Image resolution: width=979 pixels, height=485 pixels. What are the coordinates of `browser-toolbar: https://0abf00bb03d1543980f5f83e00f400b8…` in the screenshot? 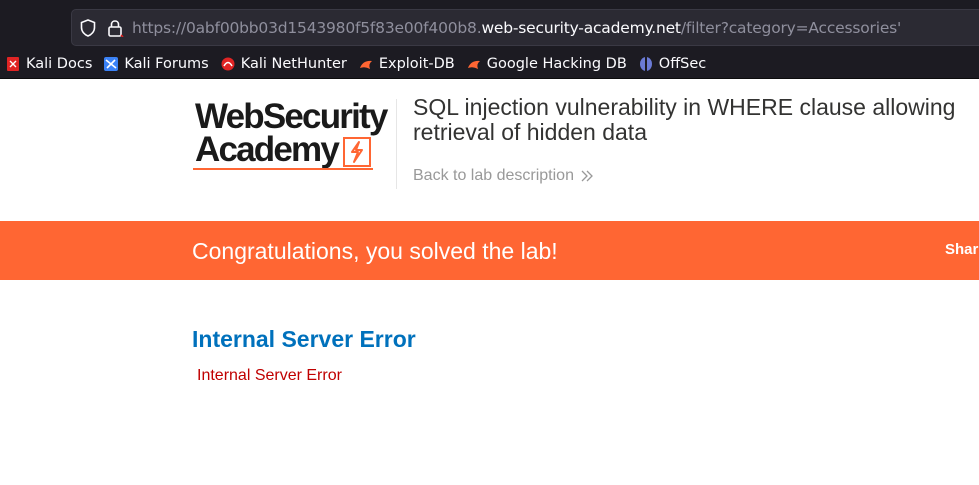 It's located at (489, 24).